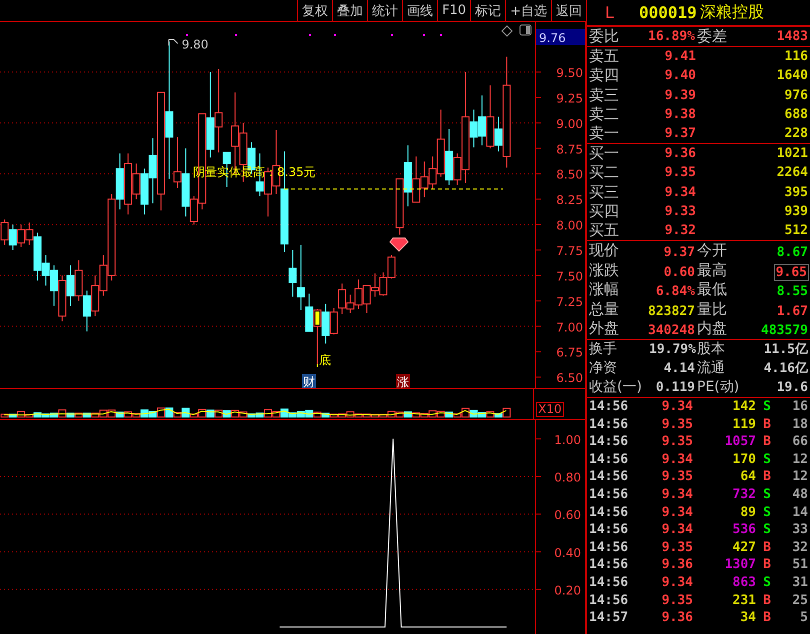 The image size is (810, 634). Describe the element at coordinates (747, 513) in the screenshot. I see `trade-volume: 89` at that location.